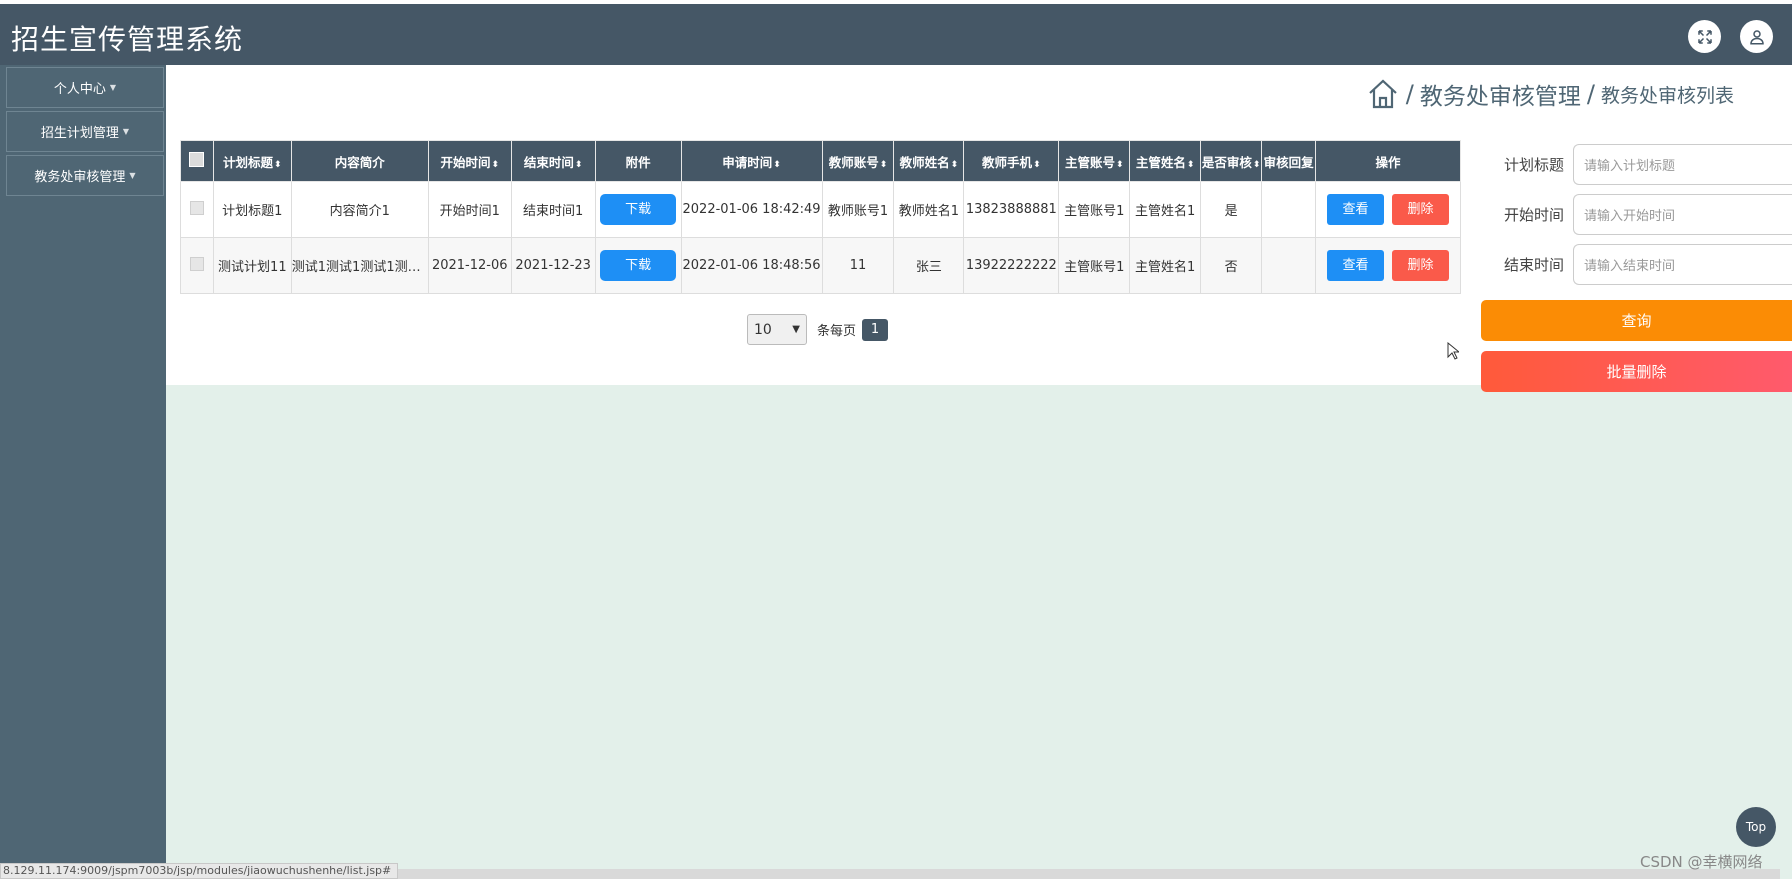 The height and width of the screenshot is (879, 1792). I want to click on pagination: 10 ▼ 条每页 1, so click(818, 329).